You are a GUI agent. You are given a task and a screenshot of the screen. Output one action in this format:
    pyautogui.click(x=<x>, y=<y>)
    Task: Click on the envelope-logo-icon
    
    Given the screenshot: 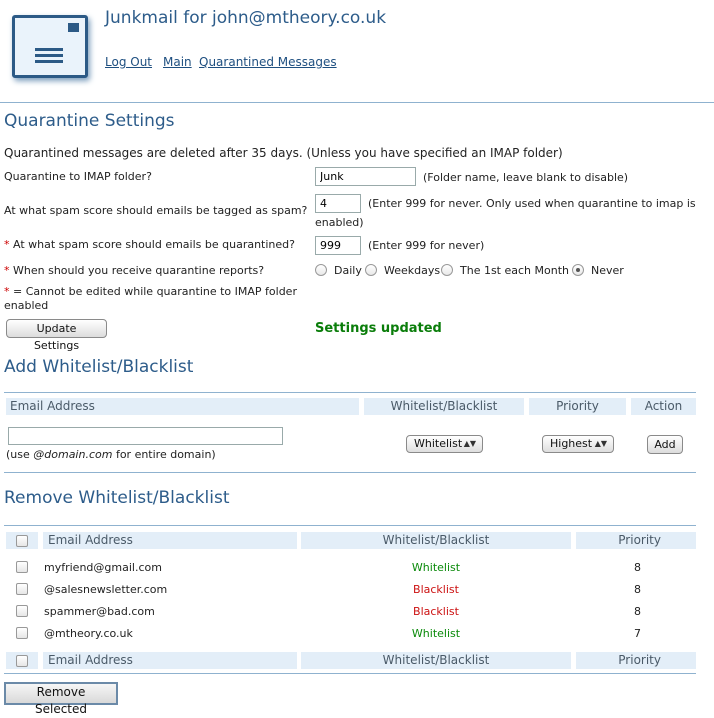 What is the action you would take?
    pyautogui.click(x=50, y=46)
    